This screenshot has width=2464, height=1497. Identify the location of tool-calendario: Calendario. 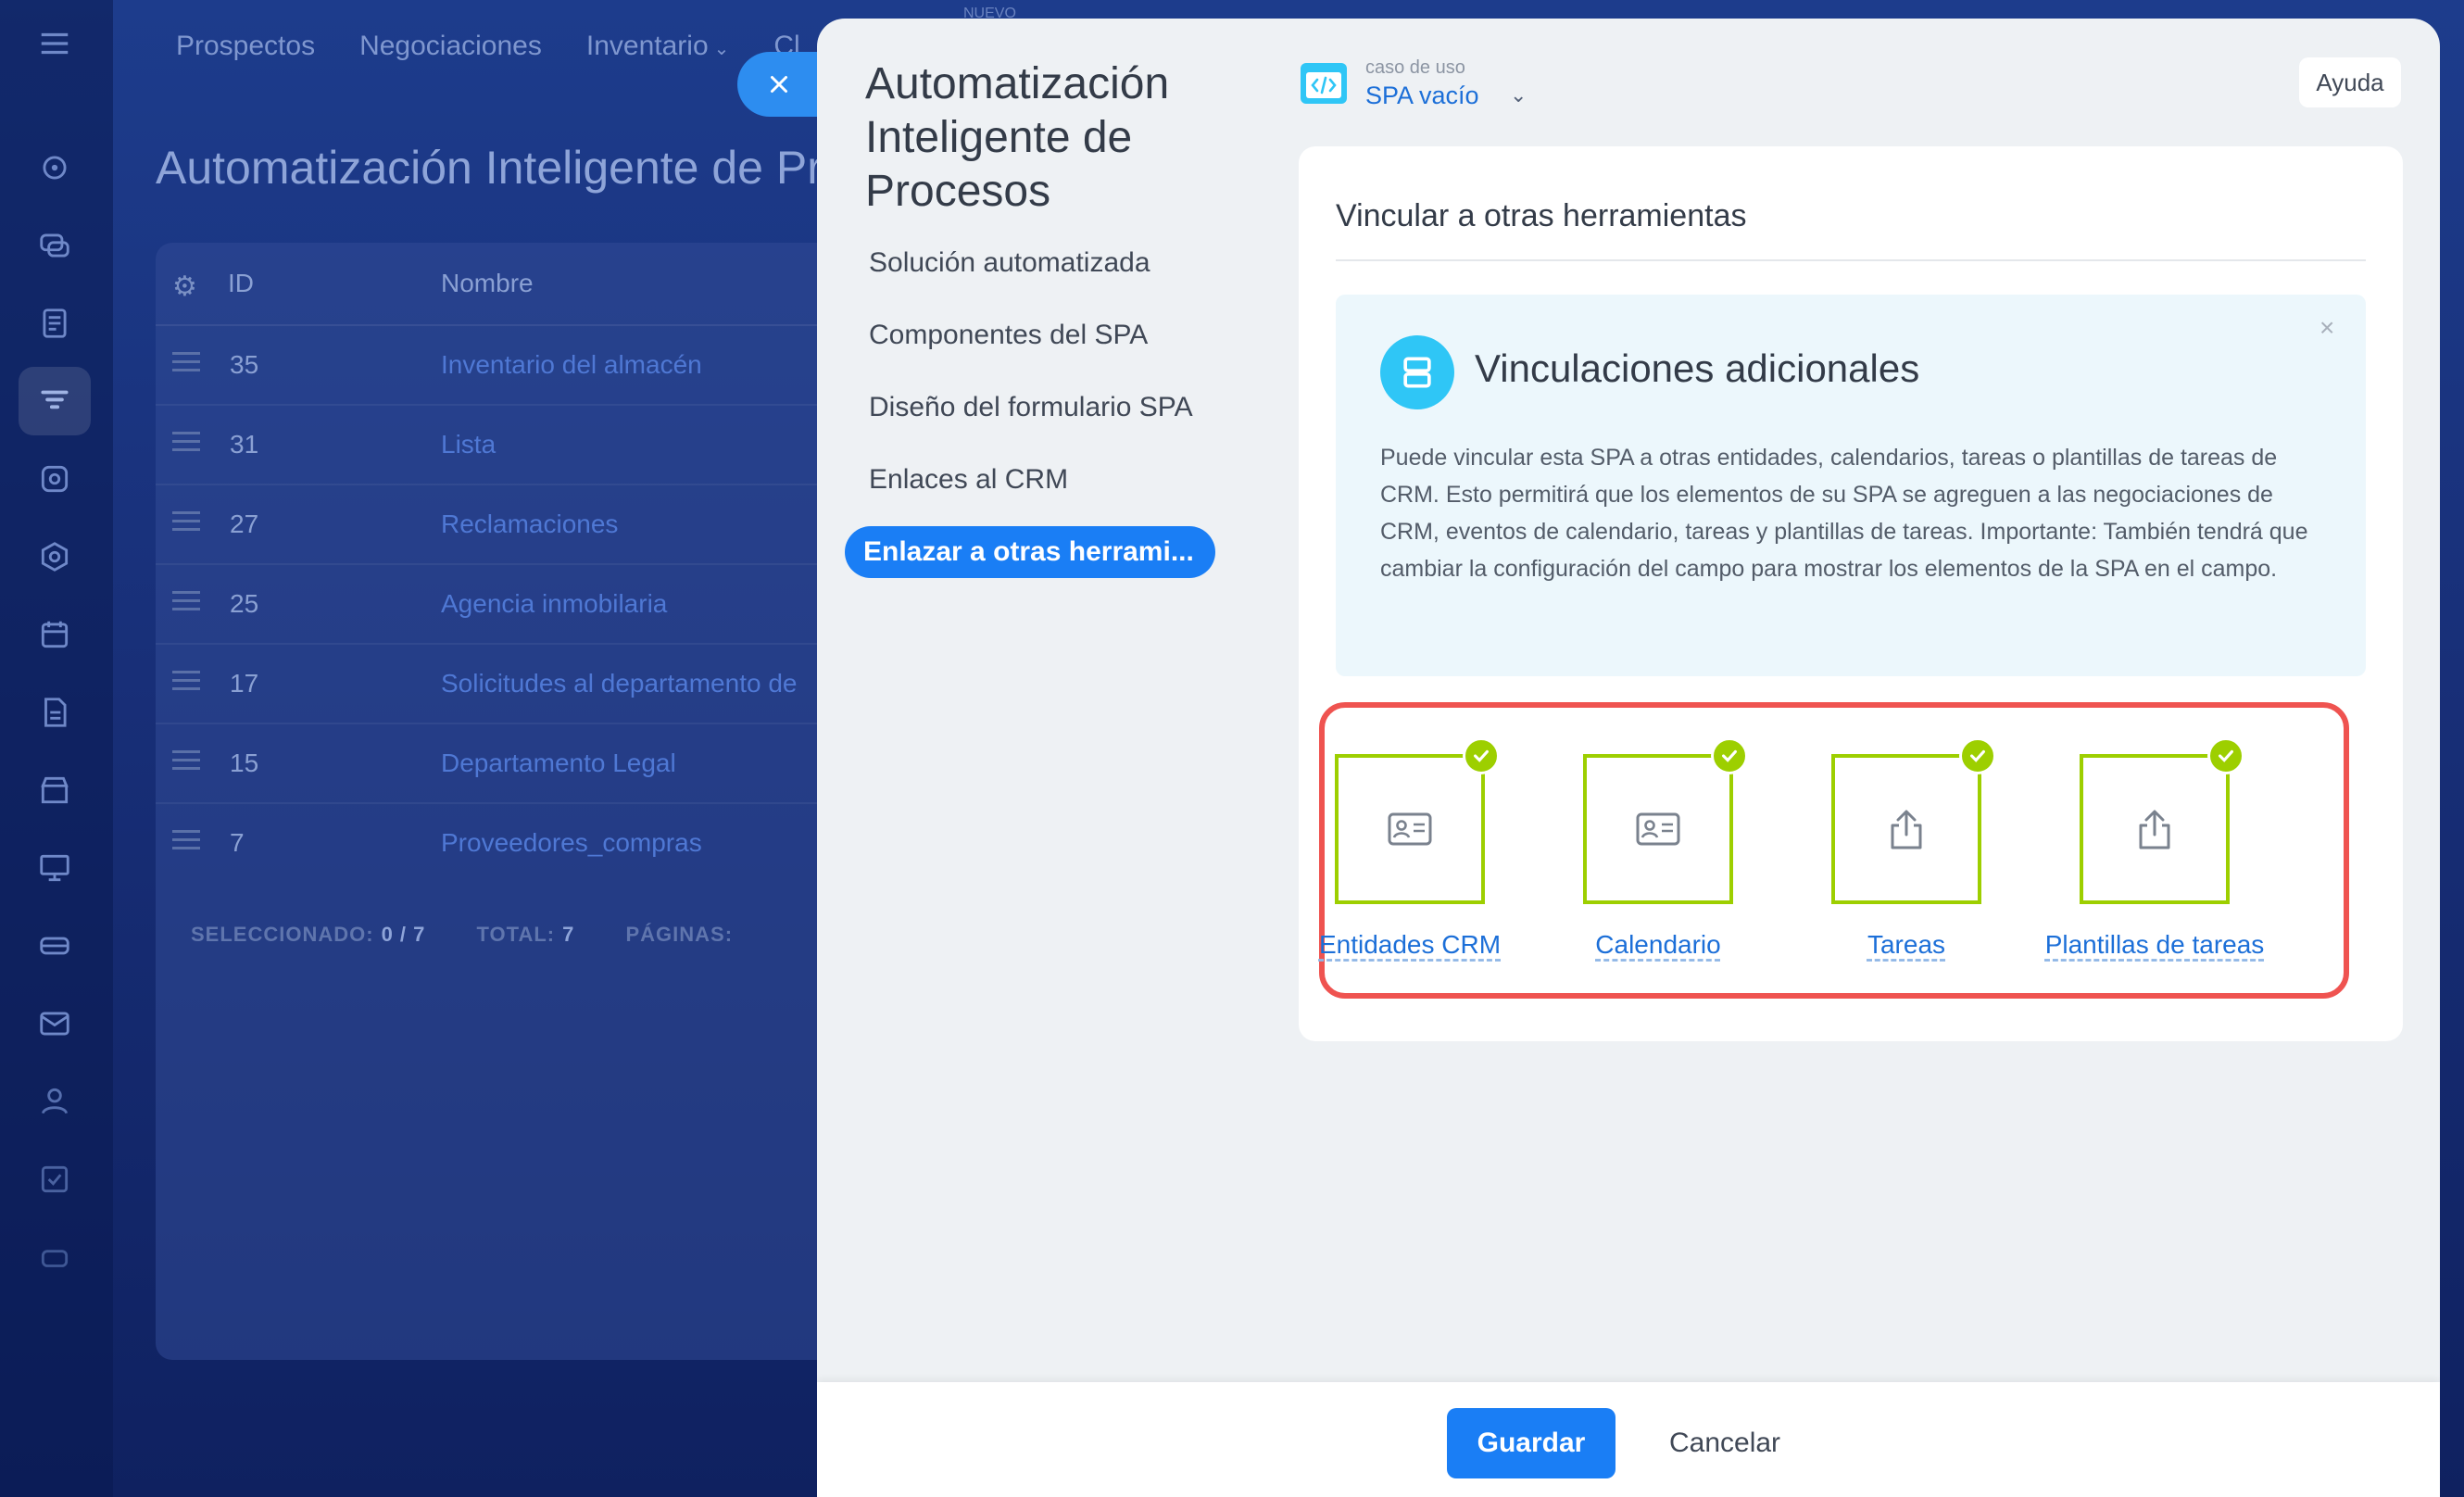
(1658, 850).